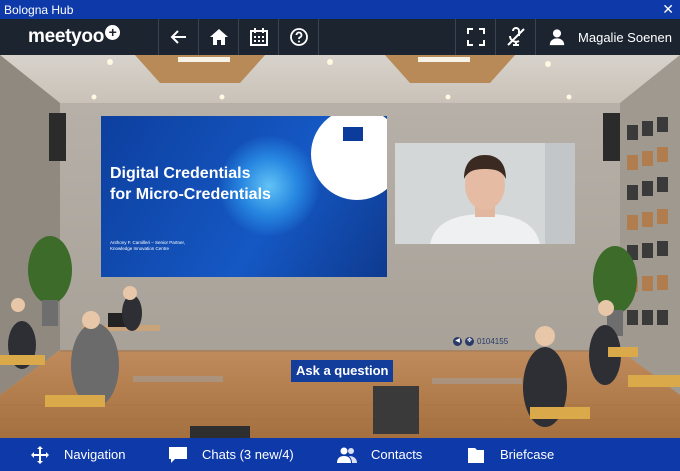 This screenshot has height=471, width=680. I want to click on meetyoo-logo: meetyoo +, so click(79, 37).